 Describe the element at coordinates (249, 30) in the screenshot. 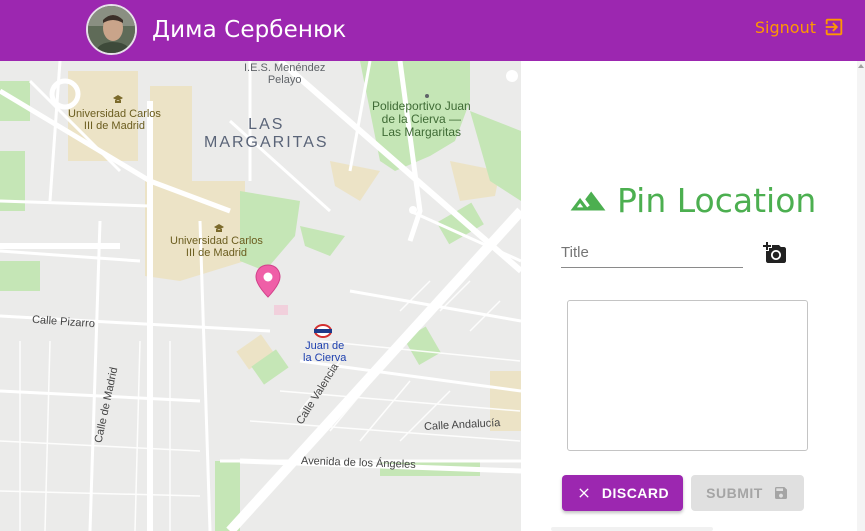

I see `user-name: Дима Сербенюк` at that location.